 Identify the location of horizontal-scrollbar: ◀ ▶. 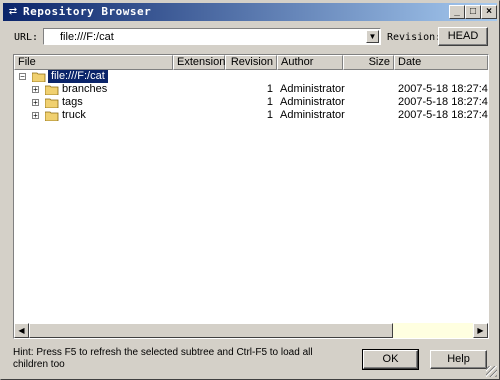
(251, 330).